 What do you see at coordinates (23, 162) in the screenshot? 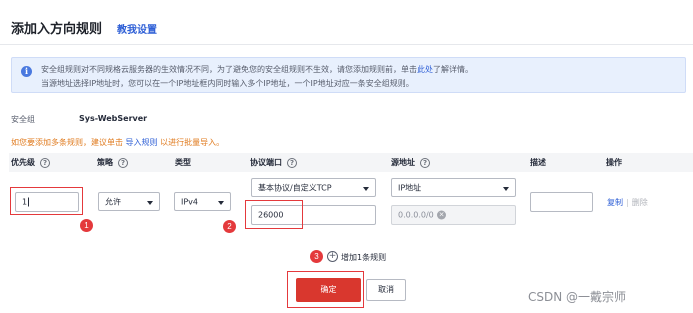
I see `header-priority-label: 优先级` at bounding box center [23, 162].